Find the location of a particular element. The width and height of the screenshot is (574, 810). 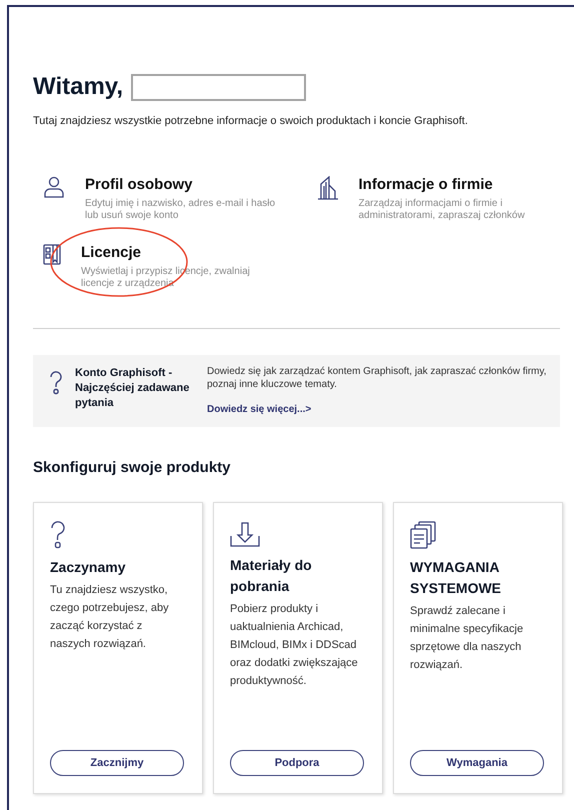

building-icon is located at coordinates (327, 188).